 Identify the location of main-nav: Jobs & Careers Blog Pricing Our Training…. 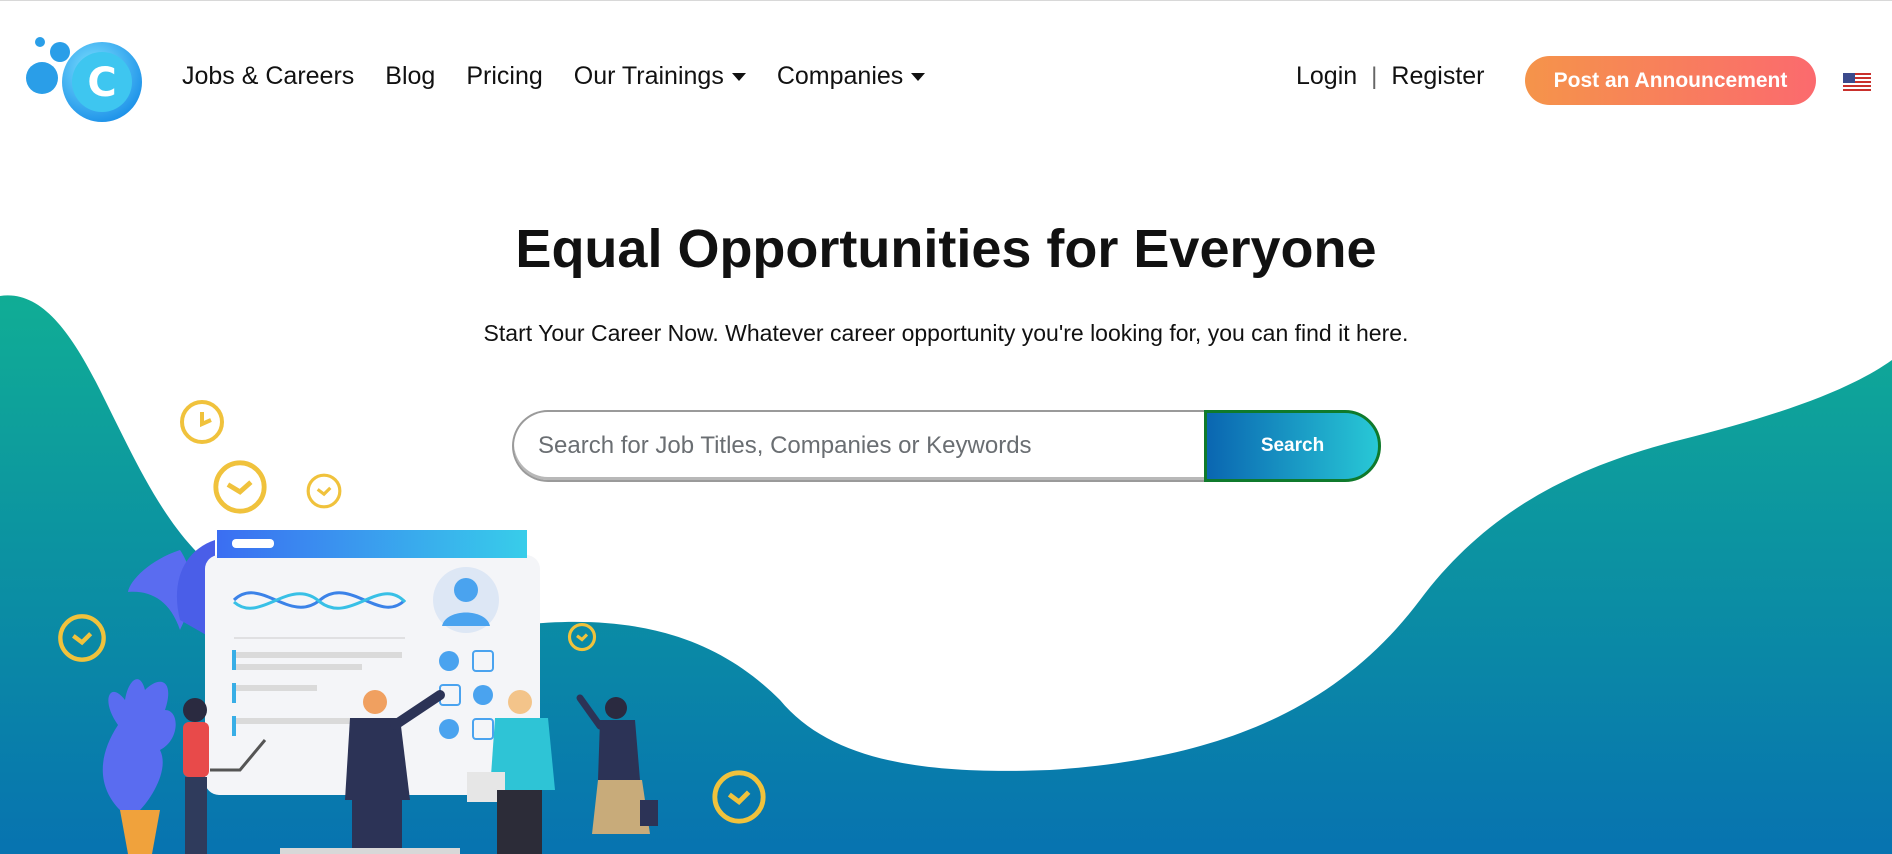
(569, 76).